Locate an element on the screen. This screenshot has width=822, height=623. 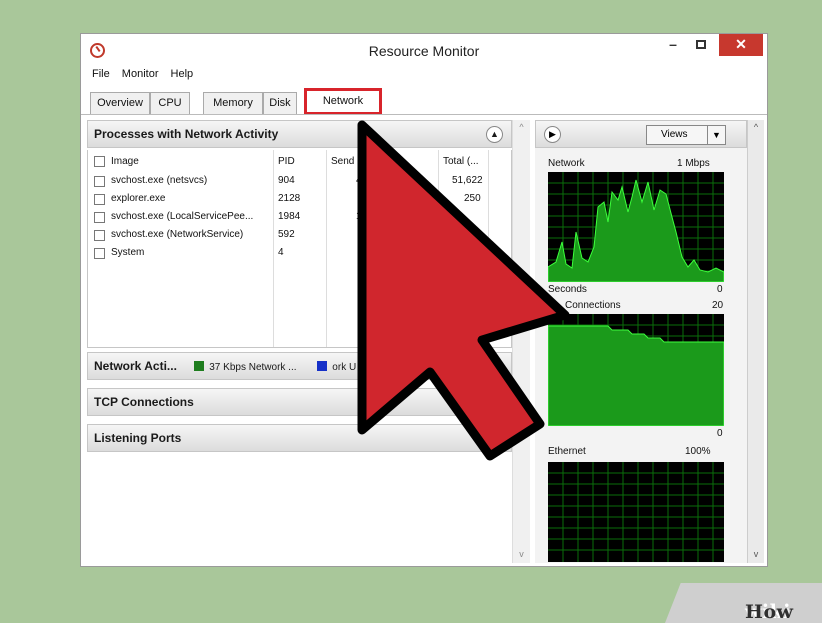
wikihow-watermark: wiki How is located at coordinates (743, 603).